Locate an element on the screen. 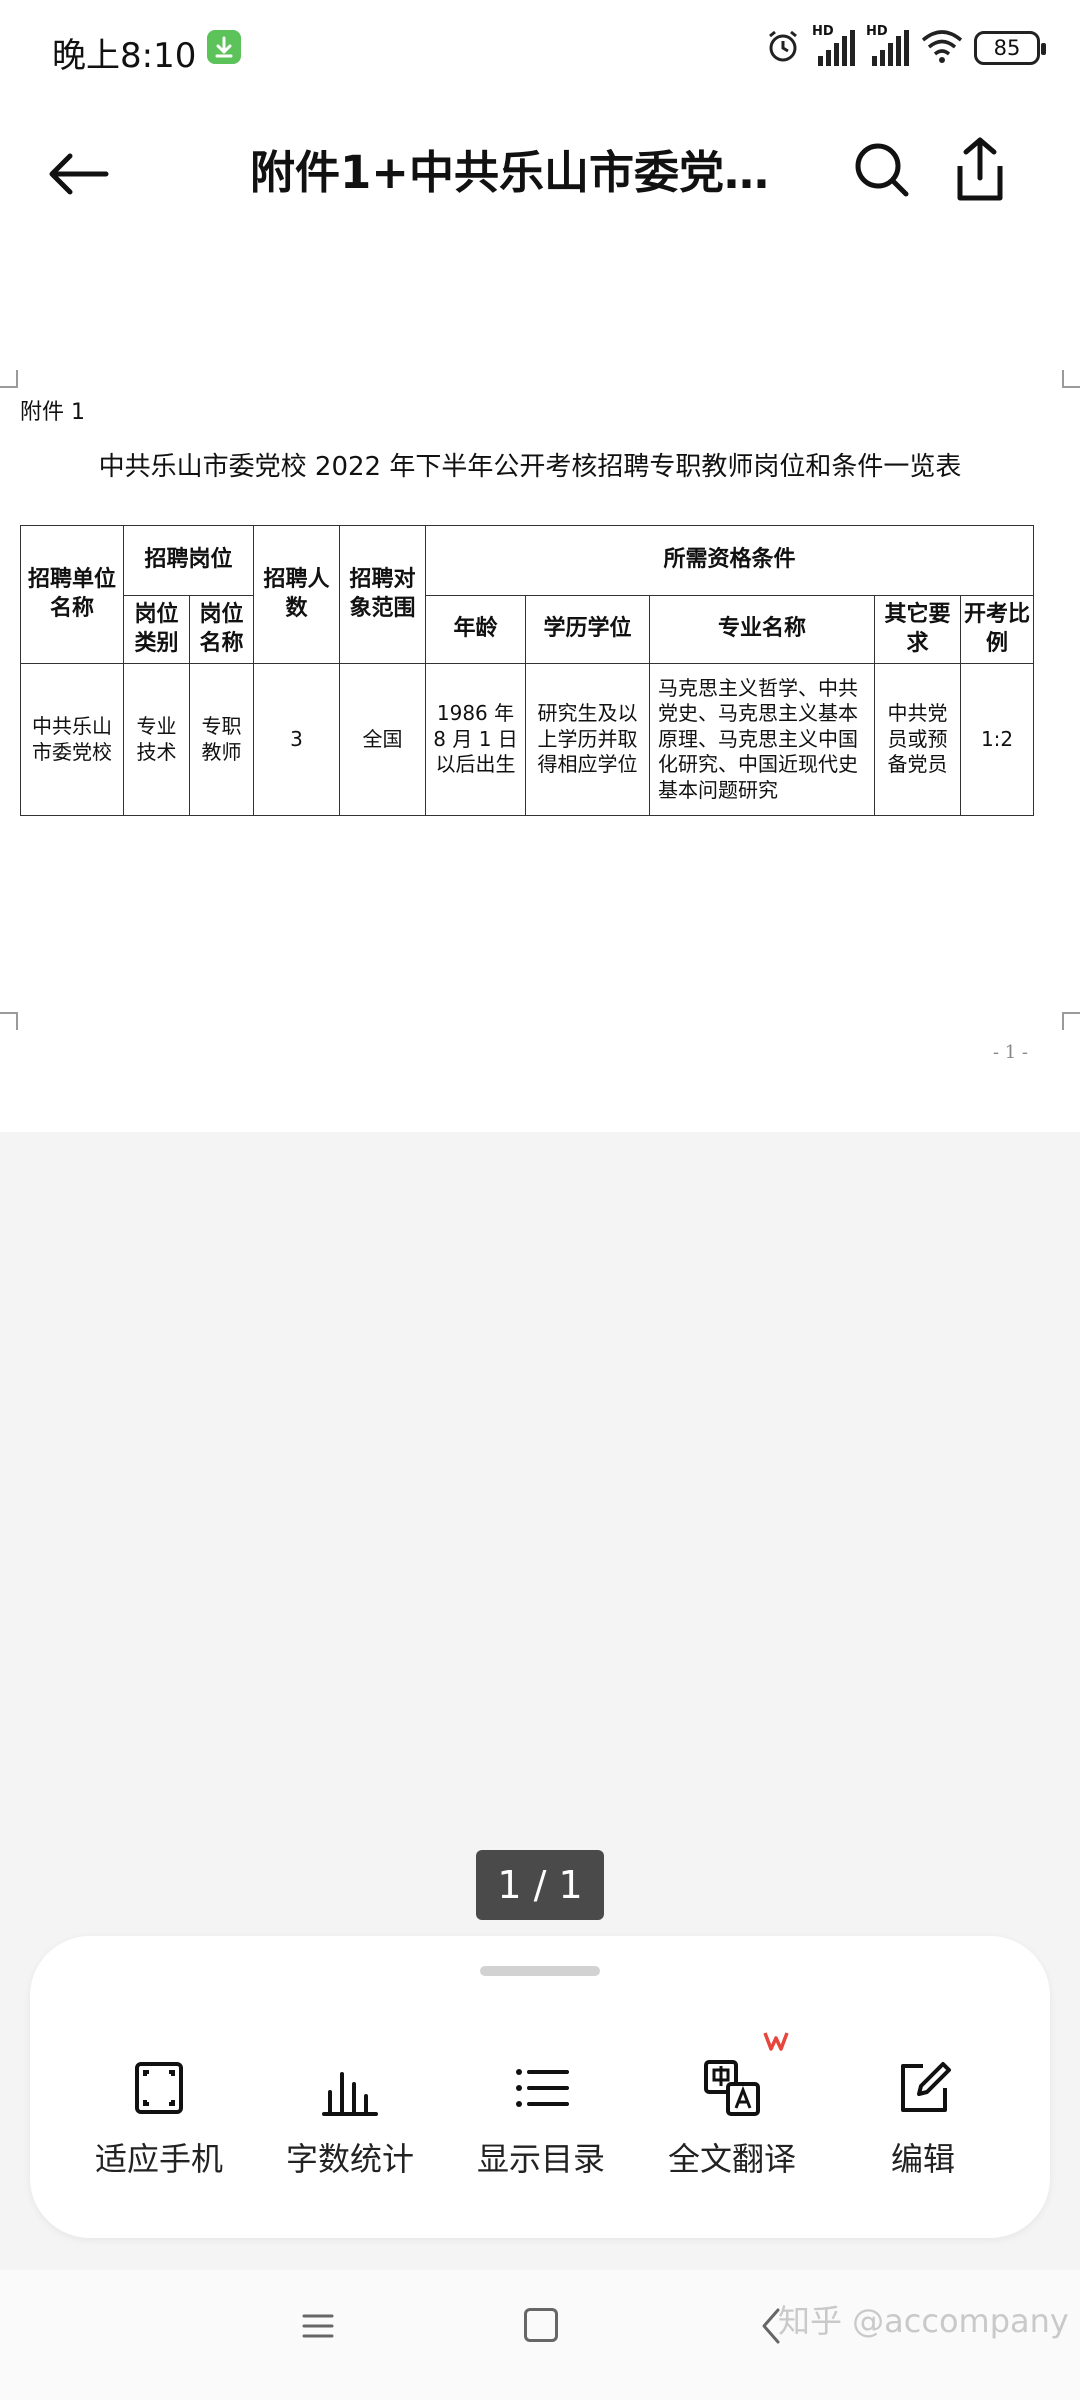  table-header-row: 招聘单位名称 招聘岗位 招聘人数 招聘对象范围 所需资格条件 is located at coordinates (527, 594).